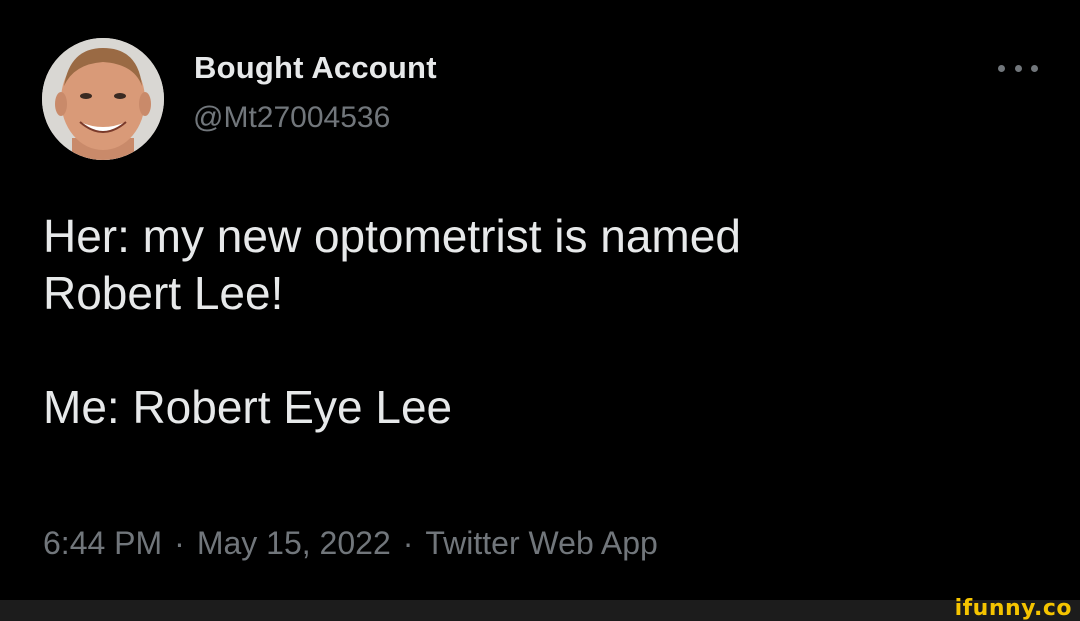 The height and width of the screenshot is (621, 1080). What do you see at coordinates (315, 68) in the screenshot?
I see `display-name: Bought Account` at bounding box center [315, 68].